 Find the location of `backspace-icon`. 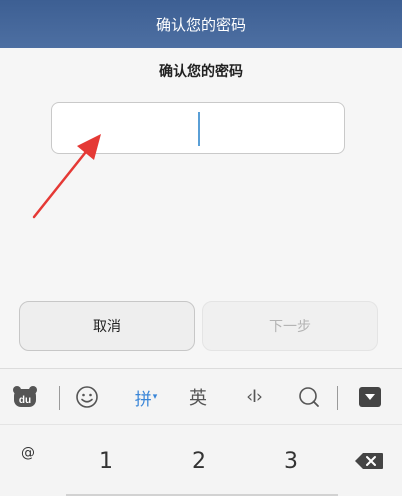

backspace-icon is located at coordinates (369, 460).